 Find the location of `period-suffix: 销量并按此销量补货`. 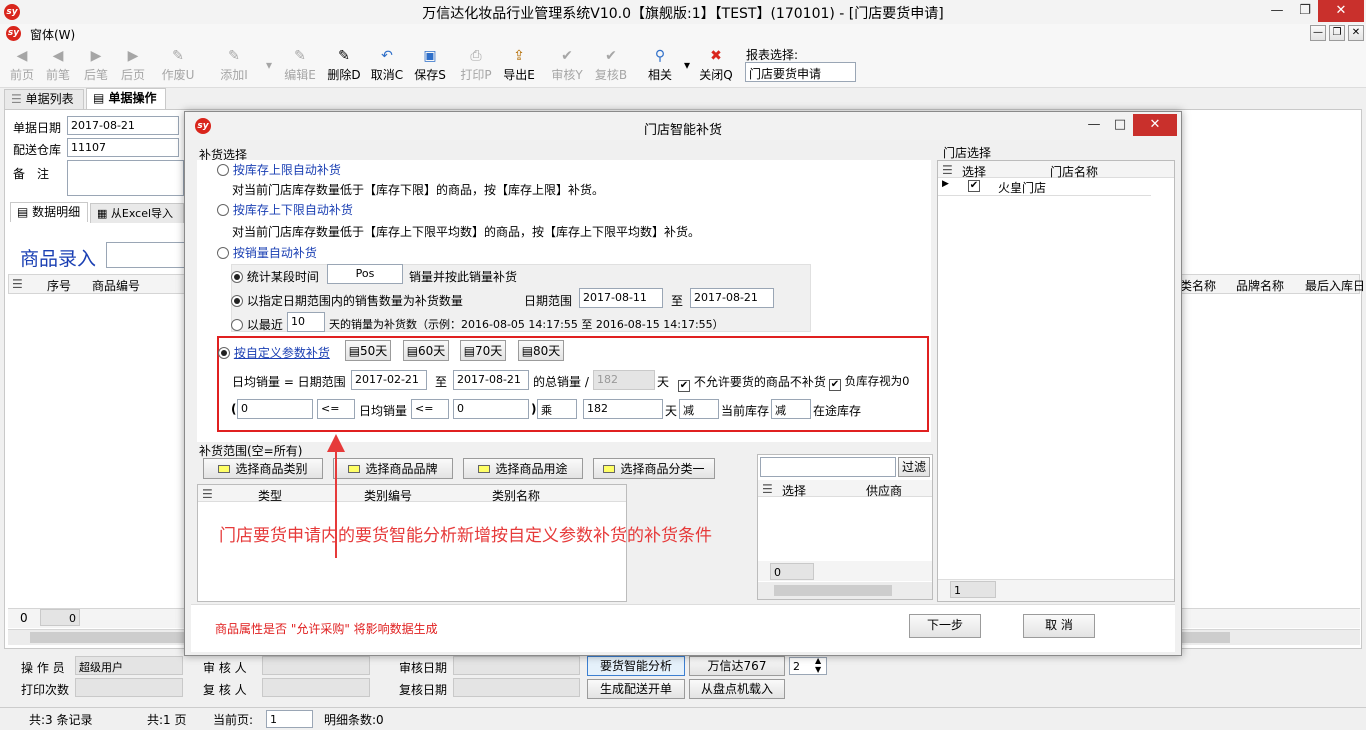

period-suffix: 销量并按此销量补货 is located at coordinates (463, 277).